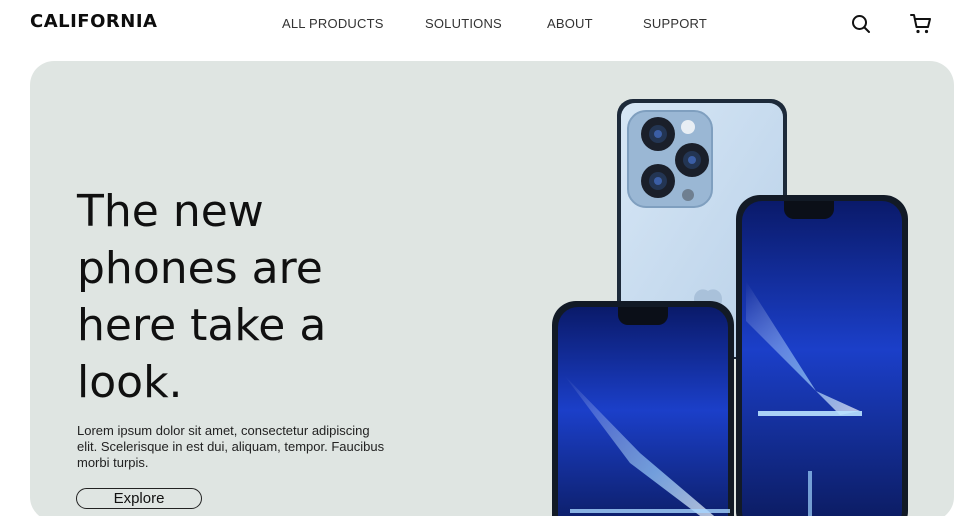  What do you see at coordinates (675, 23) in the screenshot?
I see `nav-link-support: SUPPORT` at bounding box center [675, 23].